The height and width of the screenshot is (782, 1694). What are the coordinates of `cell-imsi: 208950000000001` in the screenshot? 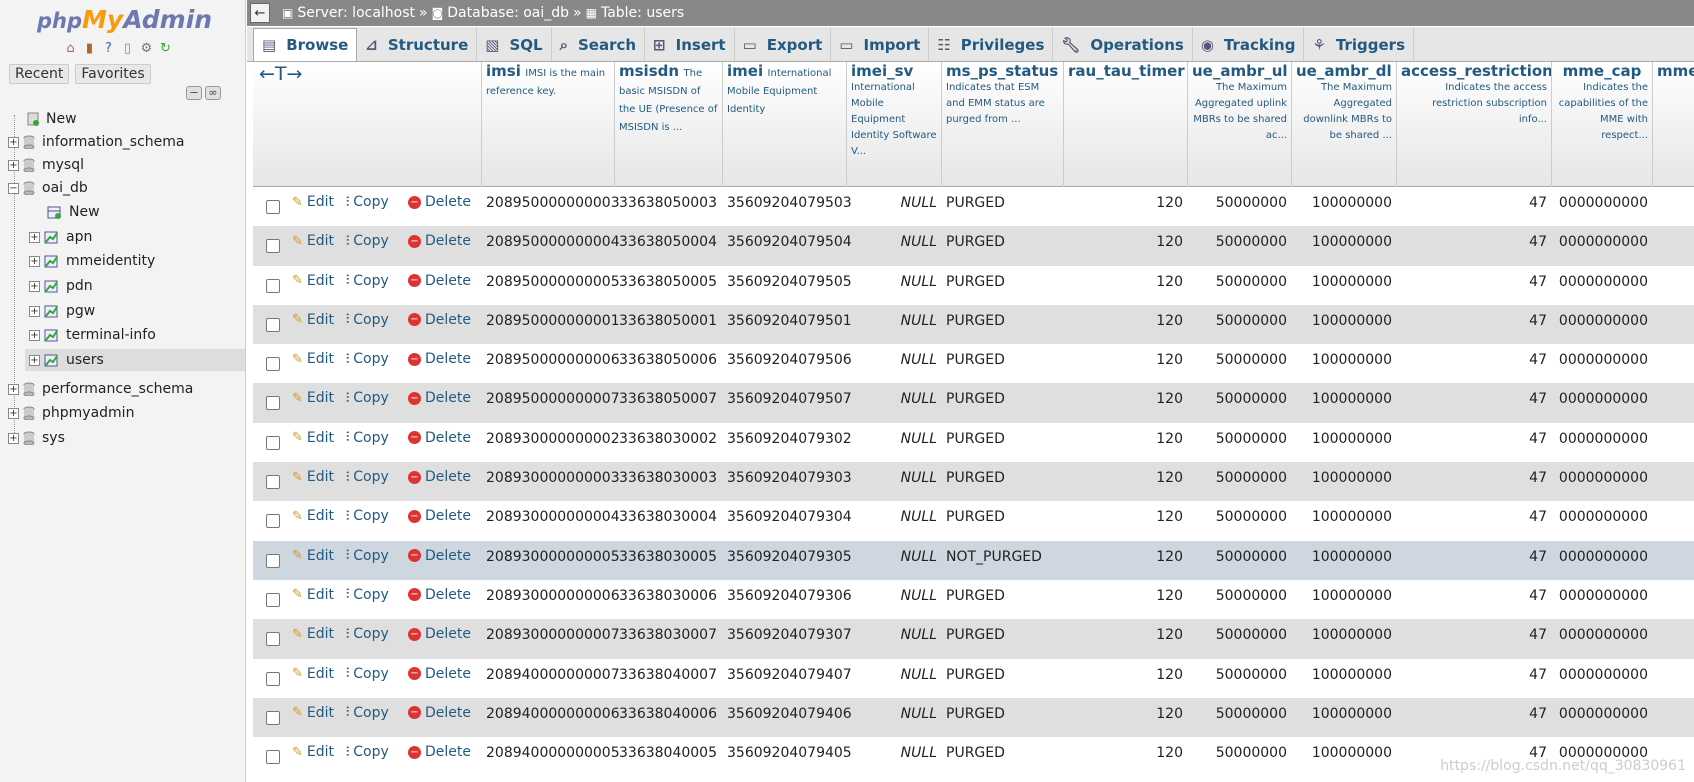 It's located at (553, 321).